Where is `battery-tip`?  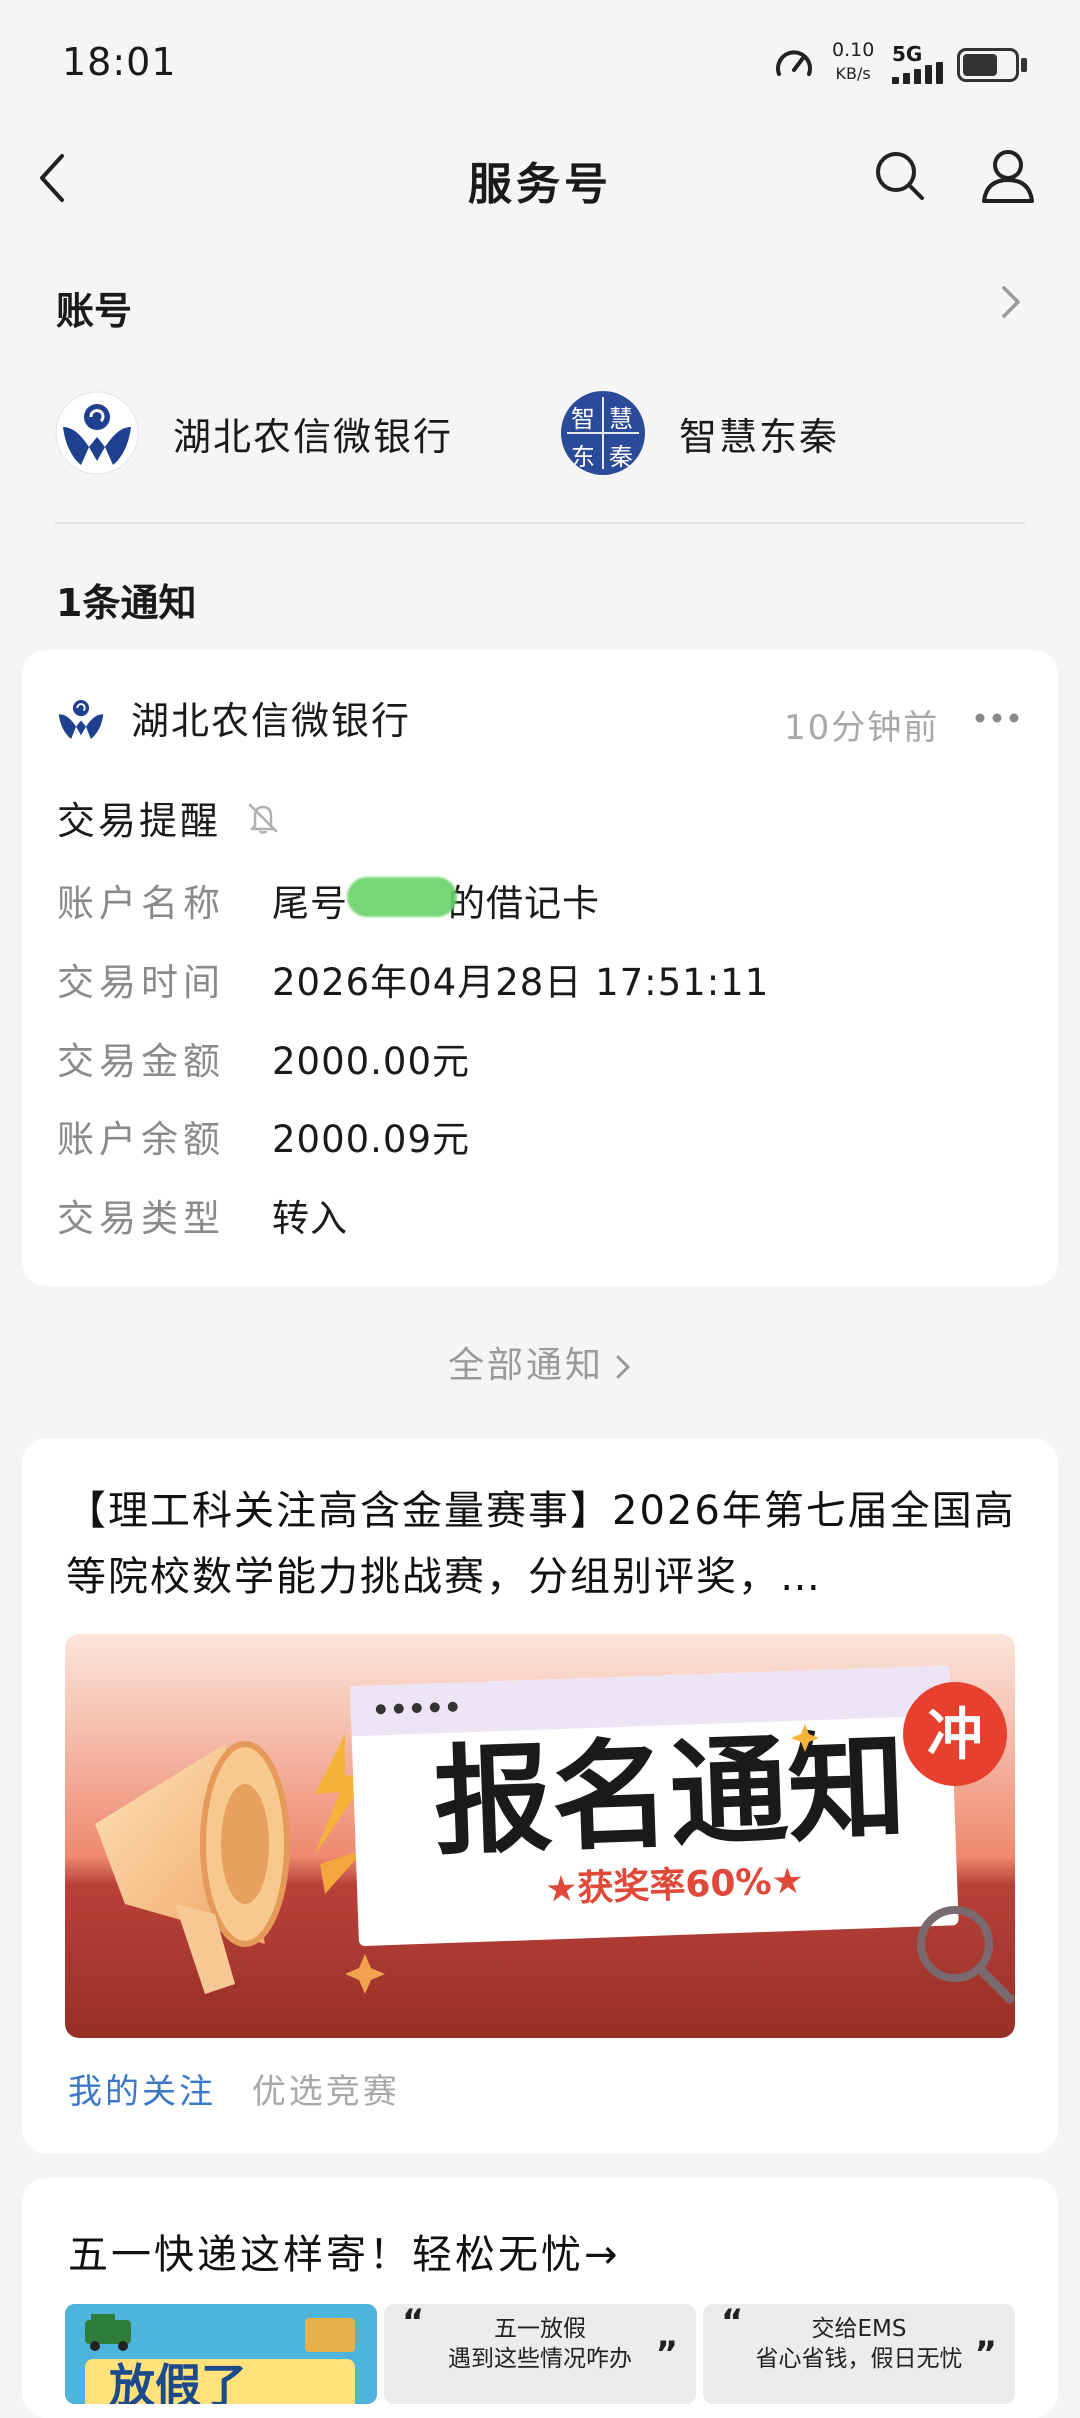
battery-tip is located at coordinates (1024, 65).